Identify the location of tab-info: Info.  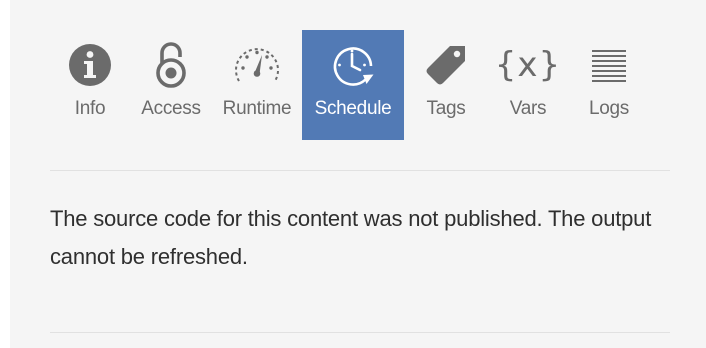
(90, 85).